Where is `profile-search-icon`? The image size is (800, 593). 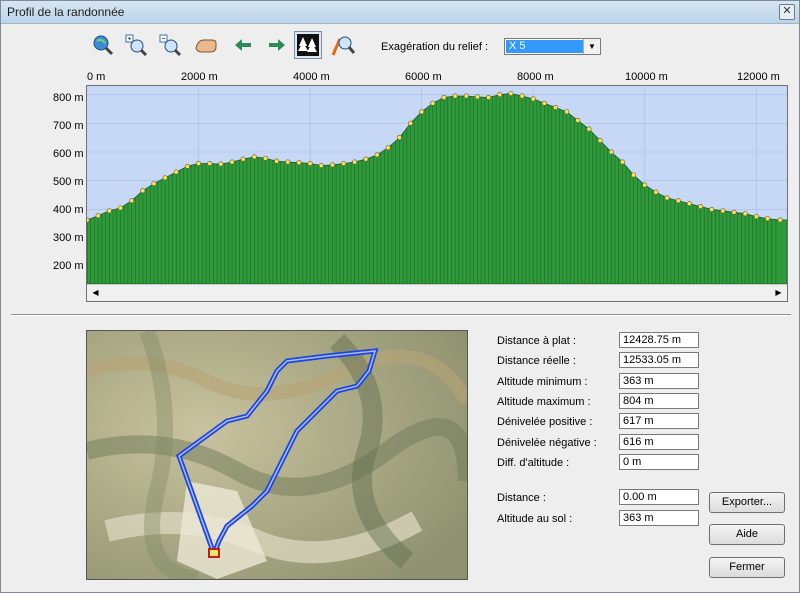
profile-search-icon is located at coordinates (343, 45).